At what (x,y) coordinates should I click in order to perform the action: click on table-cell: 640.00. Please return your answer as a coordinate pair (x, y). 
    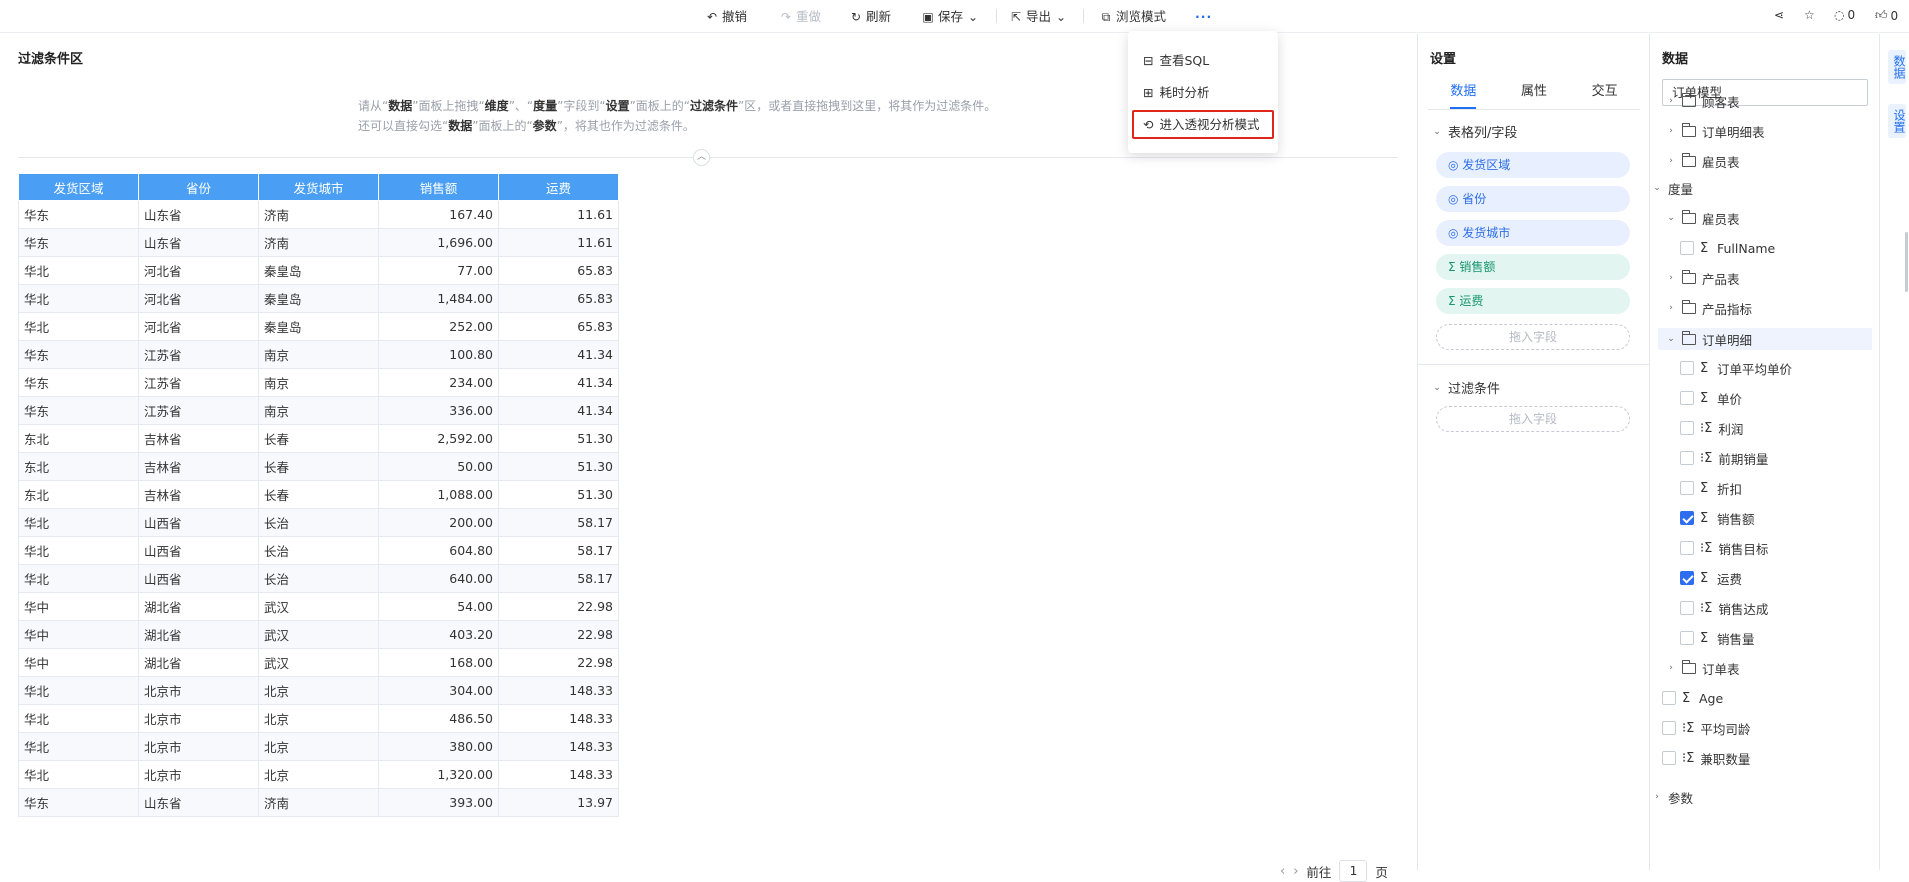
    Looking at the image, I should click on (438, 578).